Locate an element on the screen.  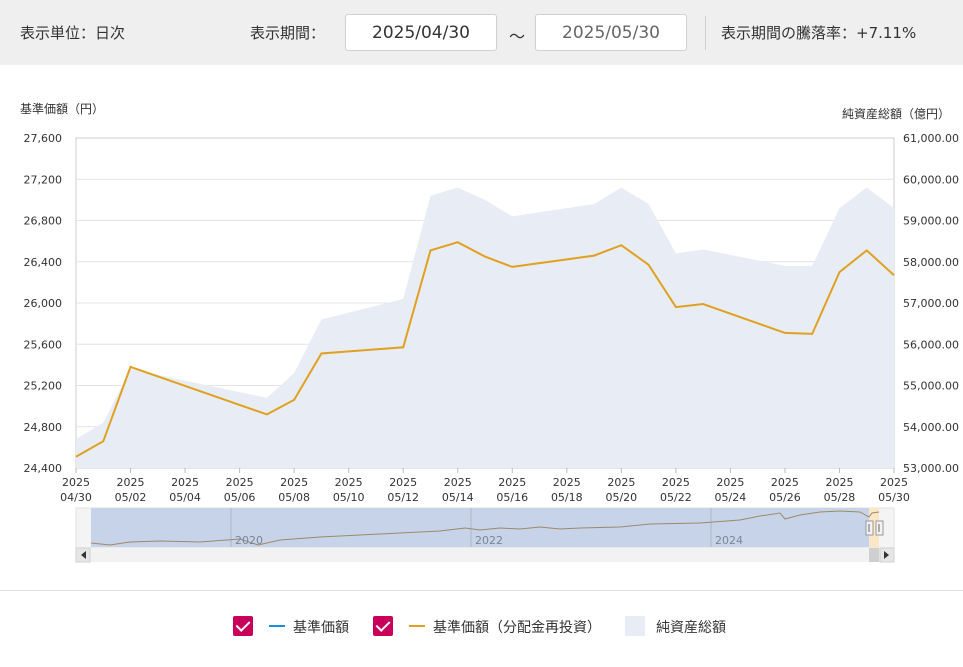
x-tick-date: 05/30 is located at coordinates (894, 497).